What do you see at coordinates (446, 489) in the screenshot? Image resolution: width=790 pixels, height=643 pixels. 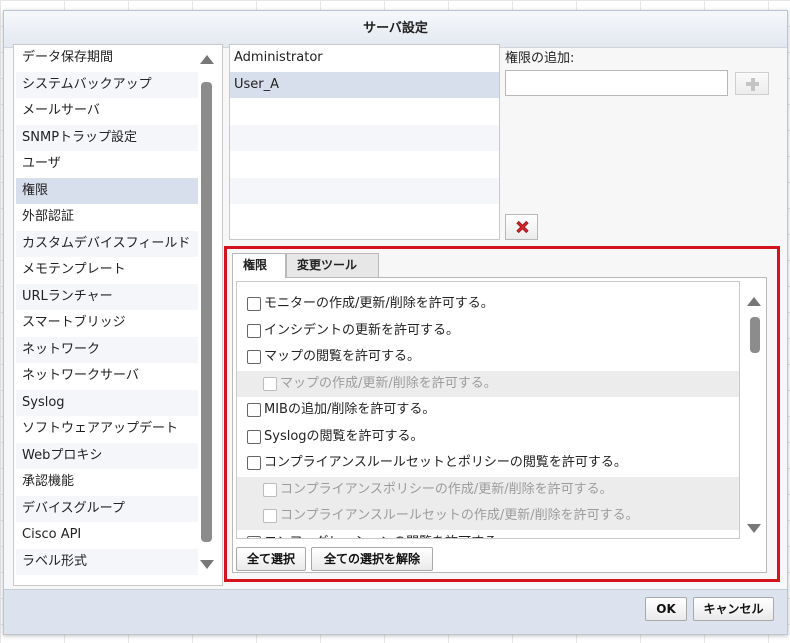 I see `permission-label: コンプライアンスポリシーの作成/更新/削除を許可する。` at bounding box center [446, 489].